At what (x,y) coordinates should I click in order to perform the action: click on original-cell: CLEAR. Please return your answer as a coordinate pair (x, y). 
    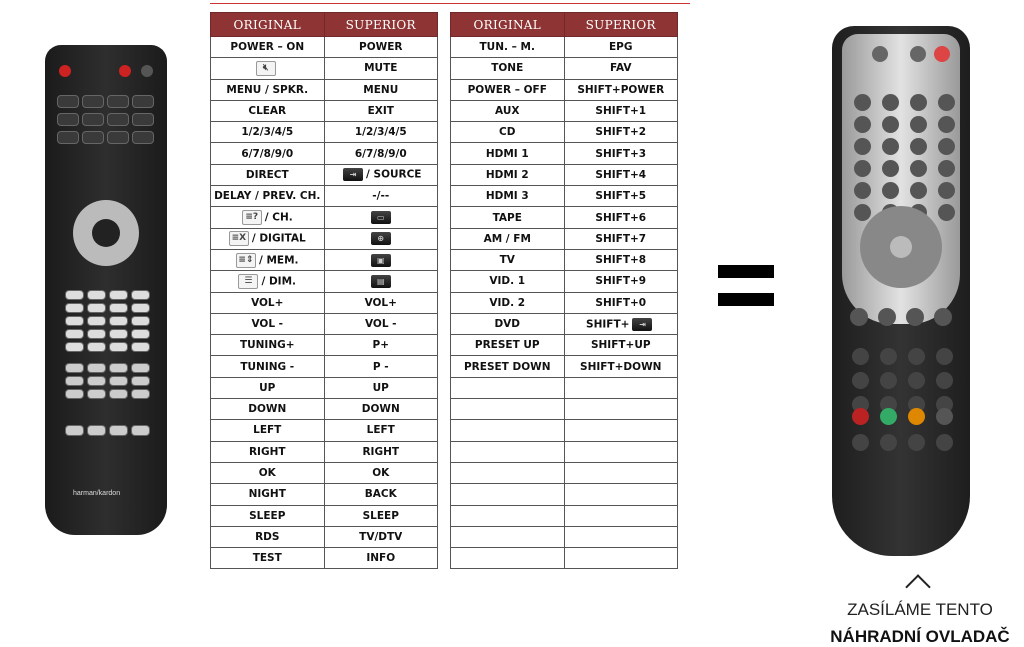
    Looking at the image, I should click on (267, 111).